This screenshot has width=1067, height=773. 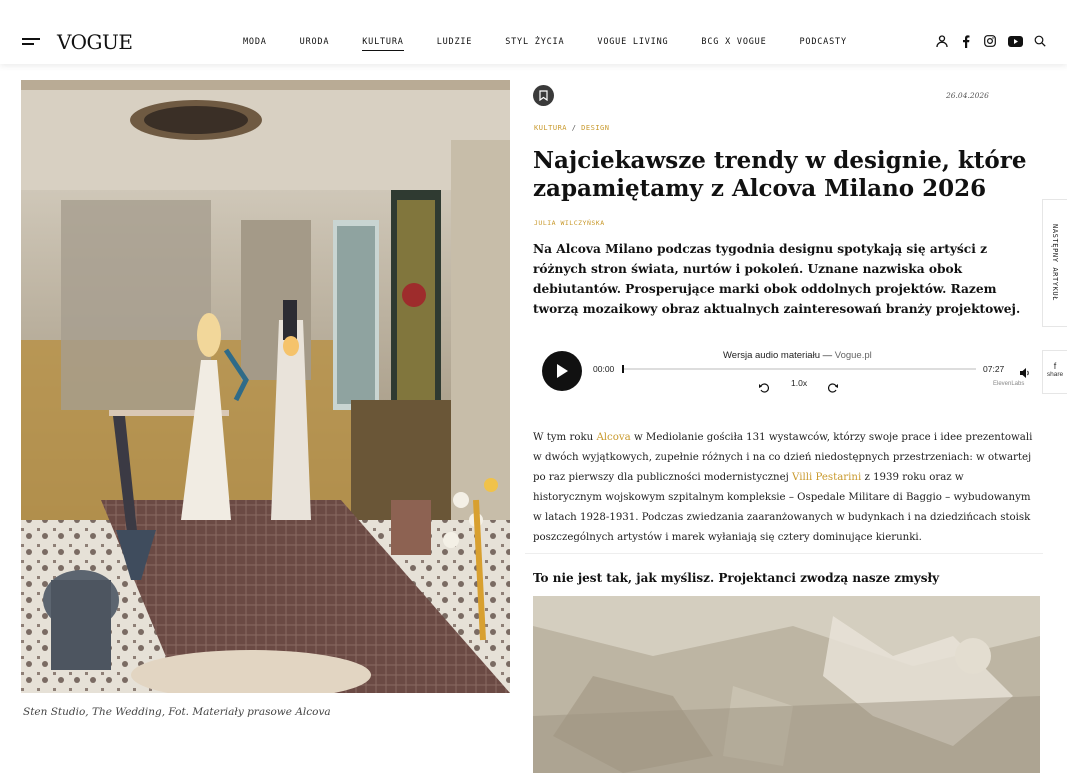 I want to click on article-author: JULIA WILCZYŃSKA, so click(x=569, y=223).